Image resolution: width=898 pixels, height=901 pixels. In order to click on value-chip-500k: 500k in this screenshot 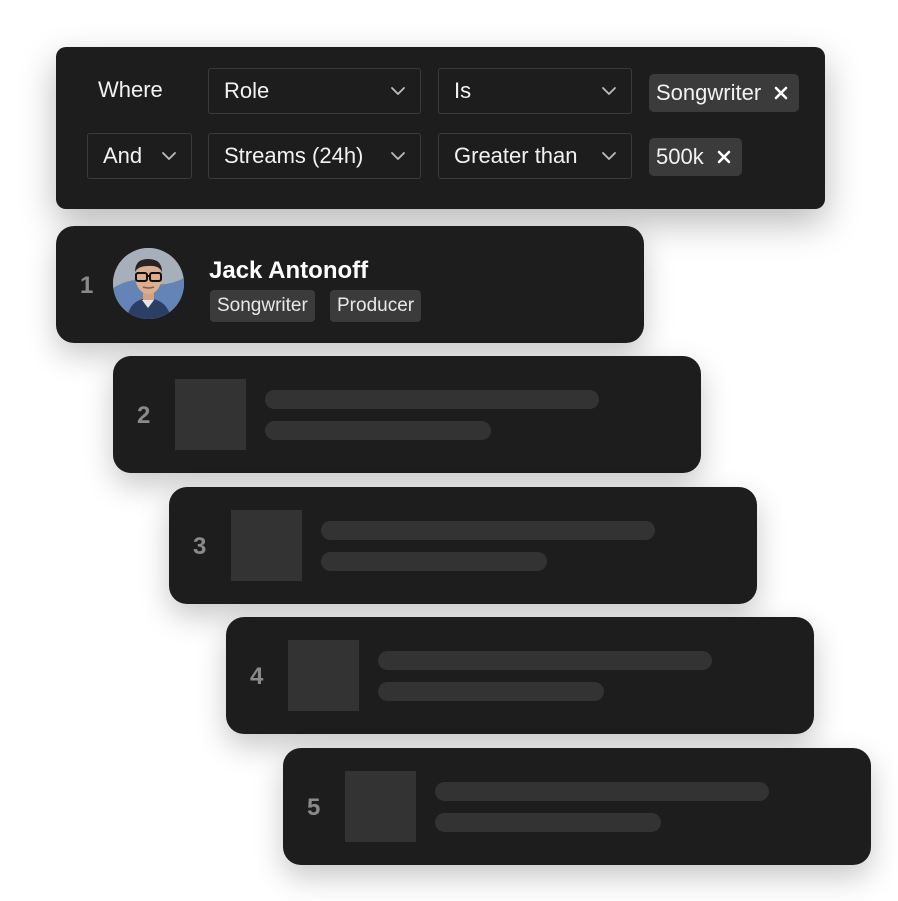, I will do `click(695, 157)`.